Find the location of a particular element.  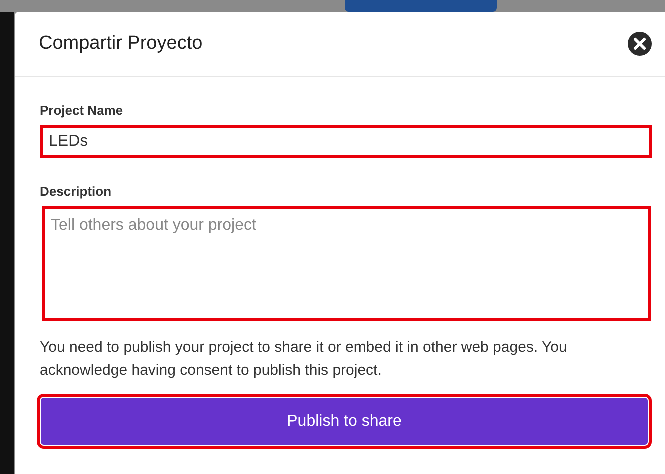

input-field: LEDs is located at coordinates (346, 141).